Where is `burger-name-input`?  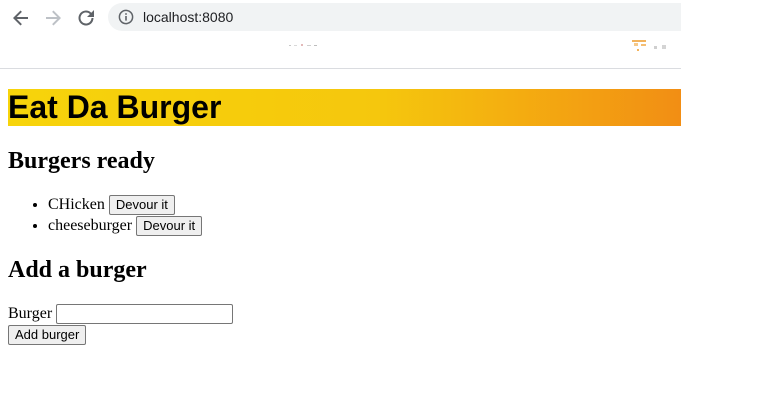 burger-name-input is located at coordinates (145, 314).